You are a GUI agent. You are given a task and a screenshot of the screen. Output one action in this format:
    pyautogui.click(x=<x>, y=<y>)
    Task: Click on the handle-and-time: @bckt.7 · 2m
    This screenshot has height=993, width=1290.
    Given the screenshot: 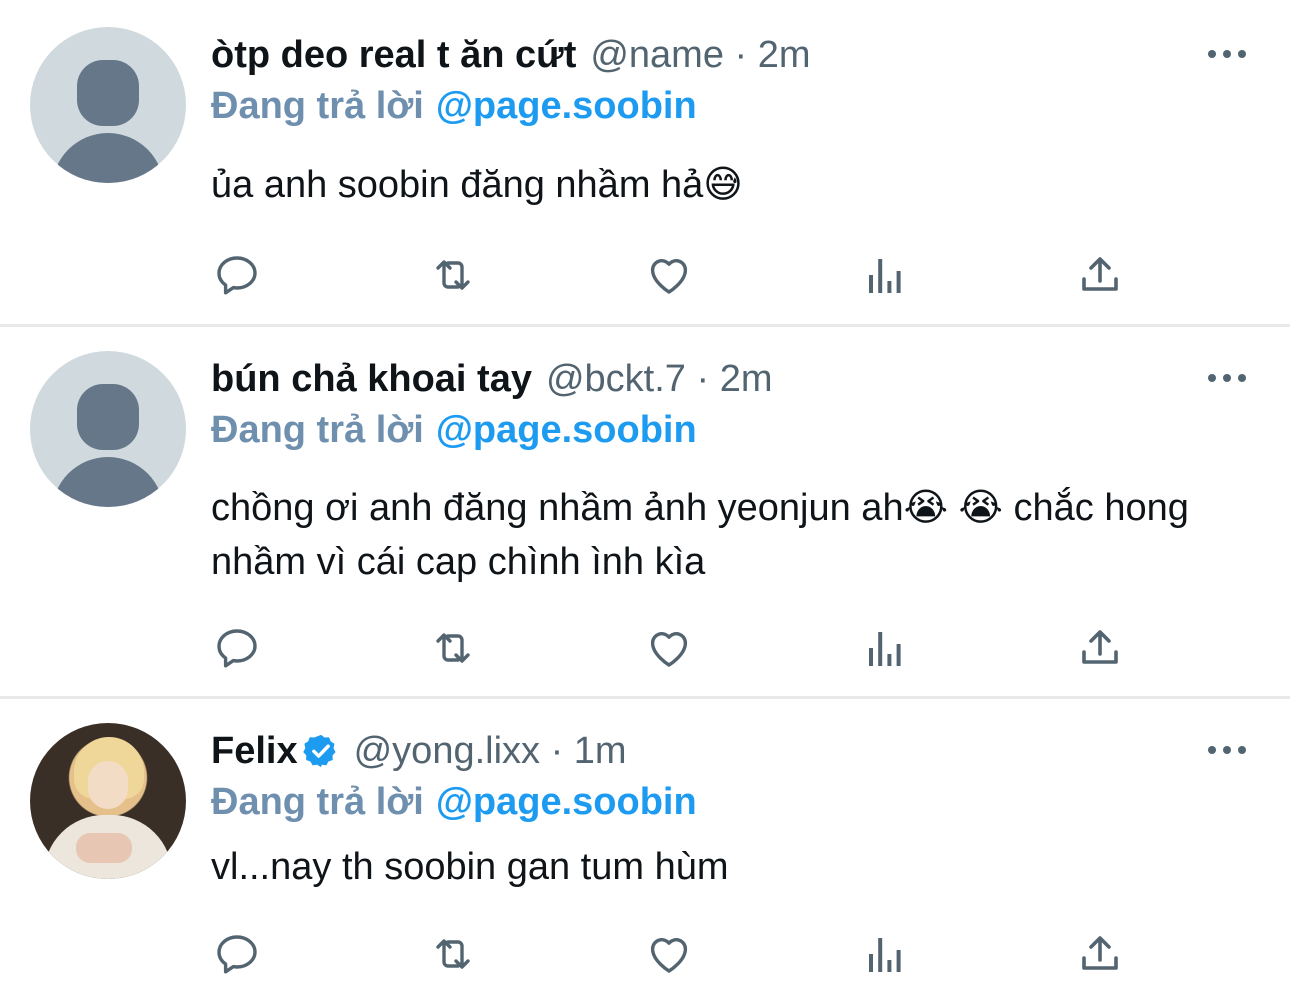 What is the action you would take?
    pyautogui.click(x=659, y=379)
    